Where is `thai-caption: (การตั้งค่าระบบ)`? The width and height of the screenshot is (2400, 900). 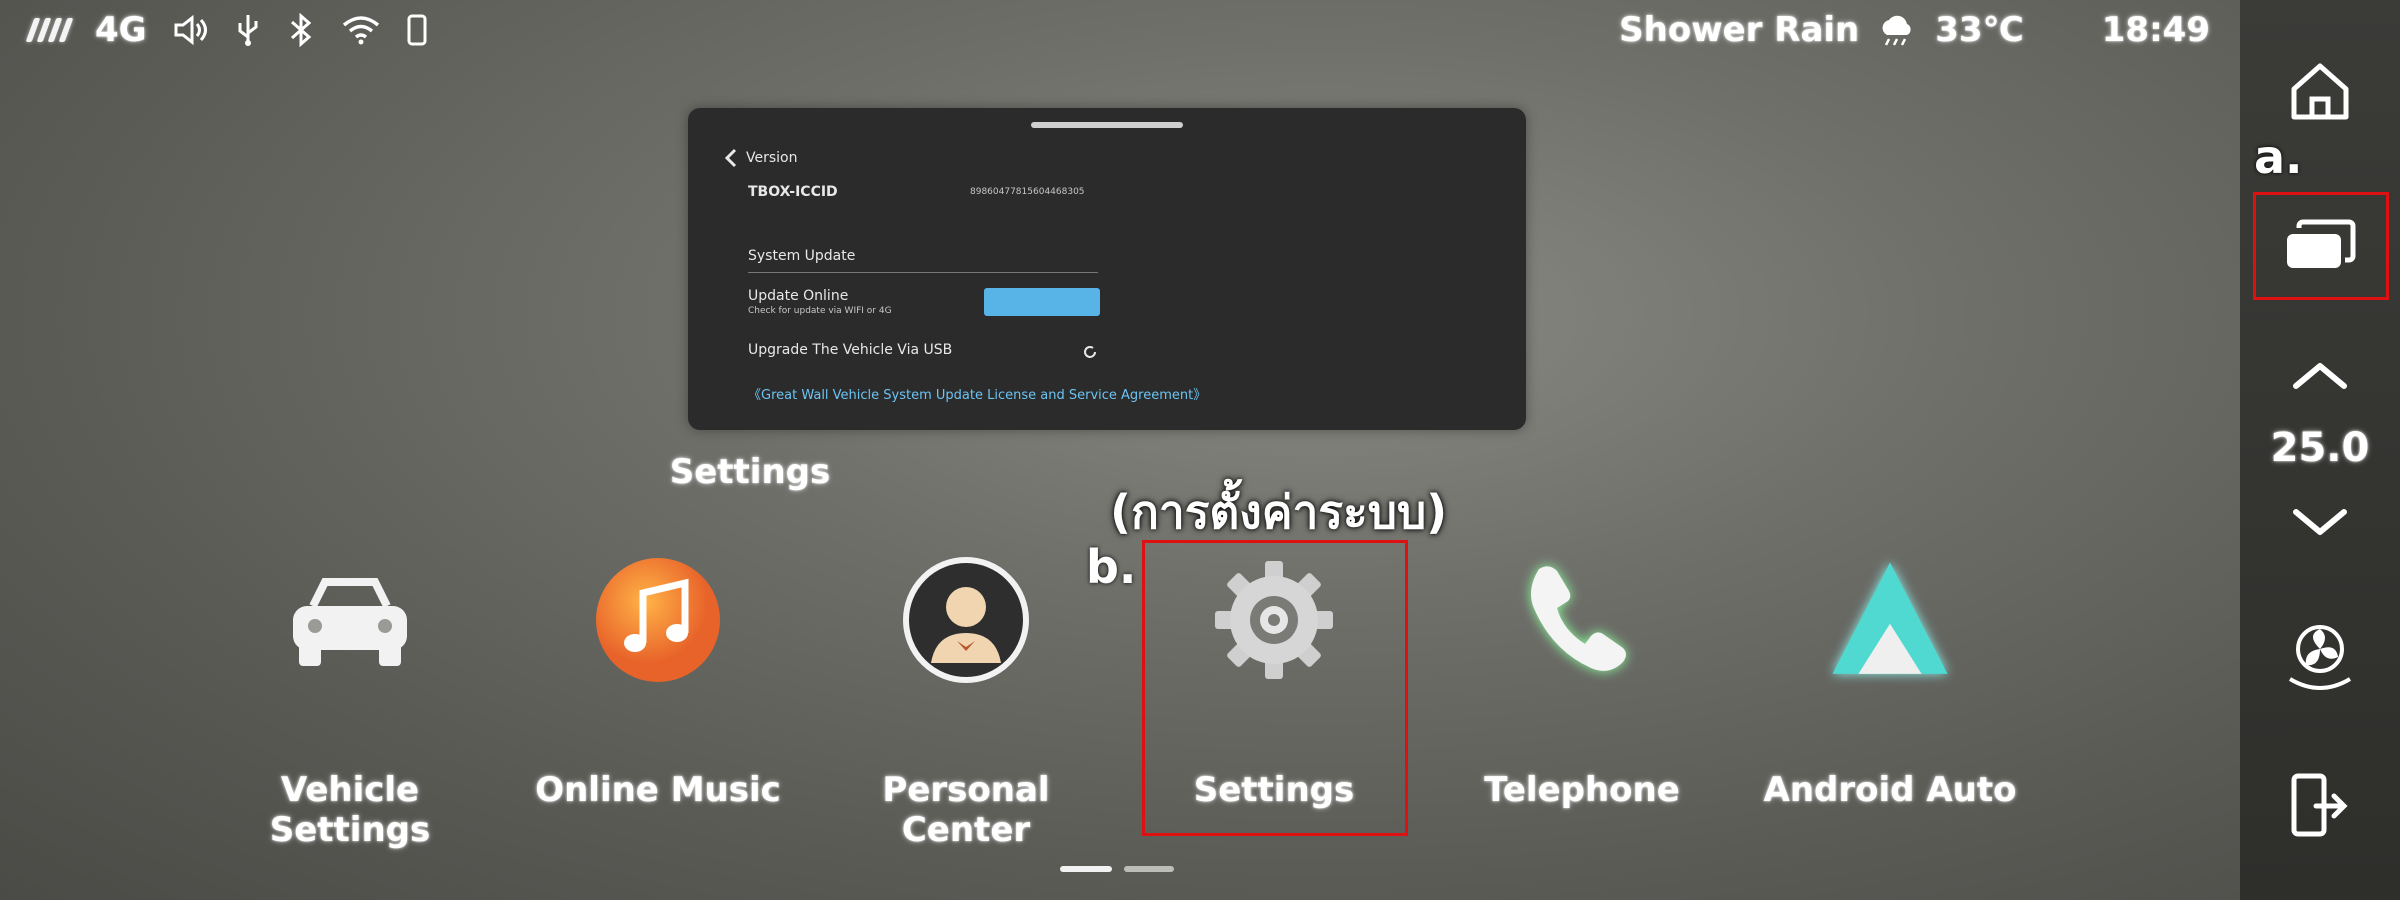
thai-caption: (การตั้งค่าระบบ) is located at coordinates (1279, 512).